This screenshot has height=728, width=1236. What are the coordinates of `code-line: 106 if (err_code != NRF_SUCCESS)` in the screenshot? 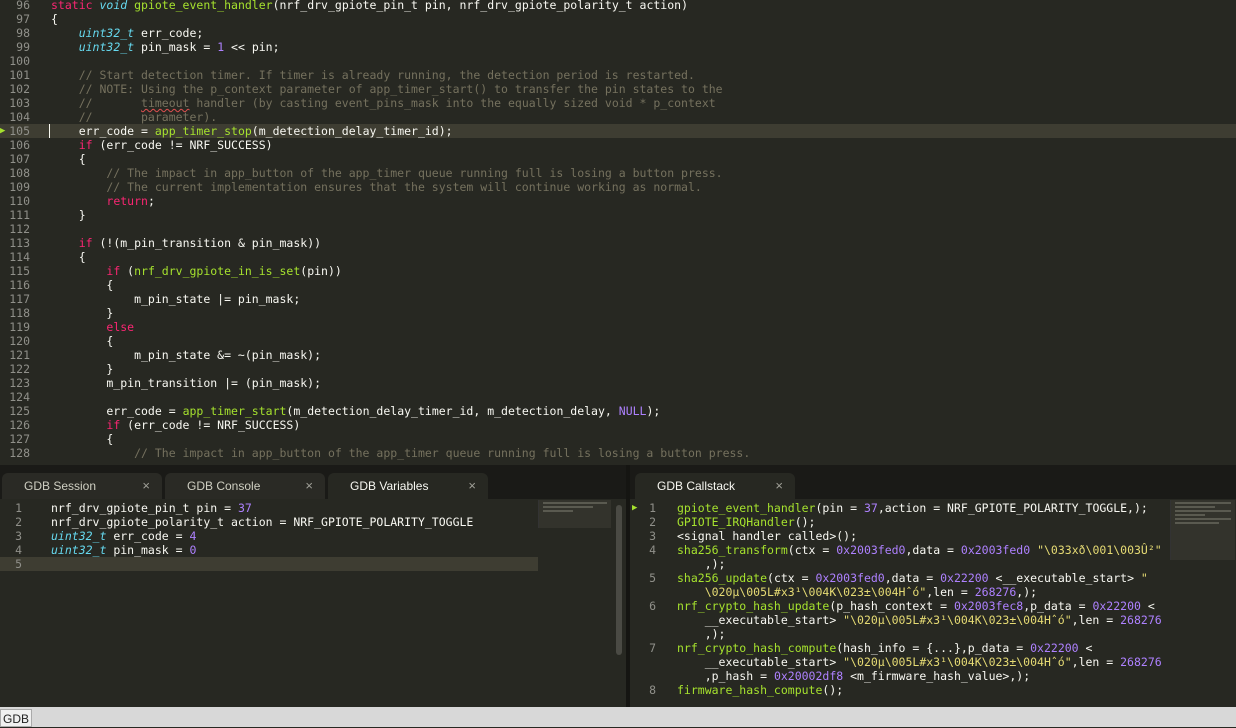 It's located at (618, 145).